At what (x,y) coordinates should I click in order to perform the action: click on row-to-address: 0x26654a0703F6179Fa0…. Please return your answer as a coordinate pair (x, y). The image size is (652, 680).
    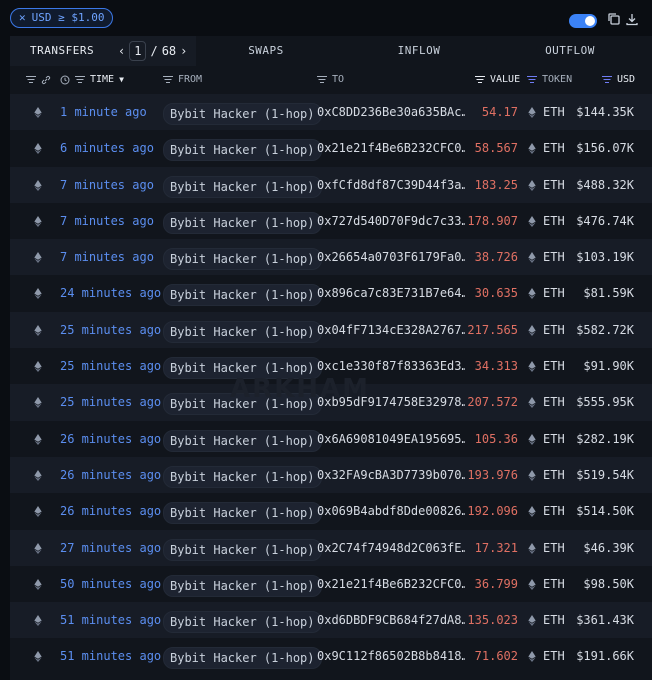
    Looking at the image, I should click on (391, 257).